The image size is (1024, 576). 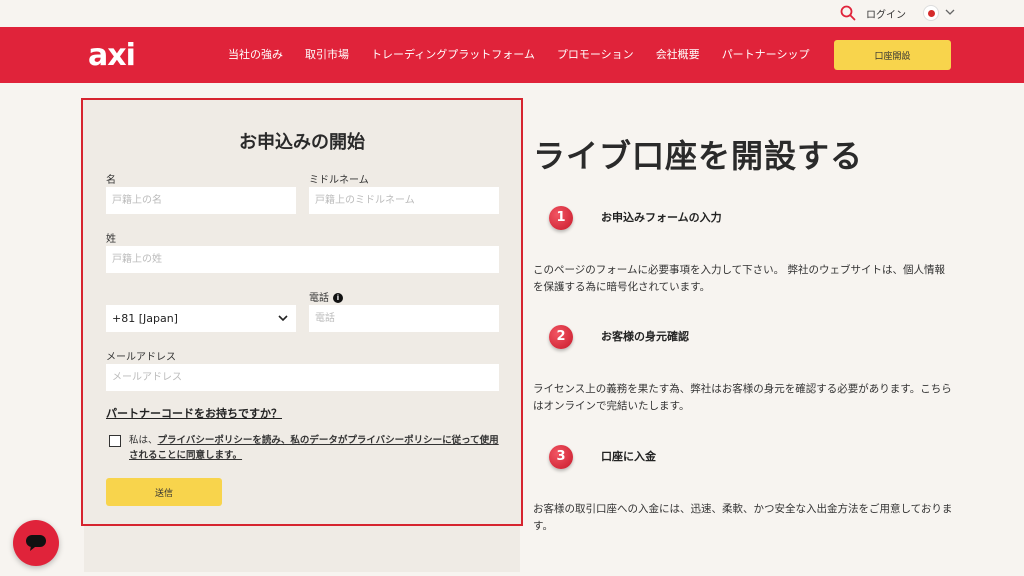 I want to click on step-number-badge: 2, so click(x=561, y=337).